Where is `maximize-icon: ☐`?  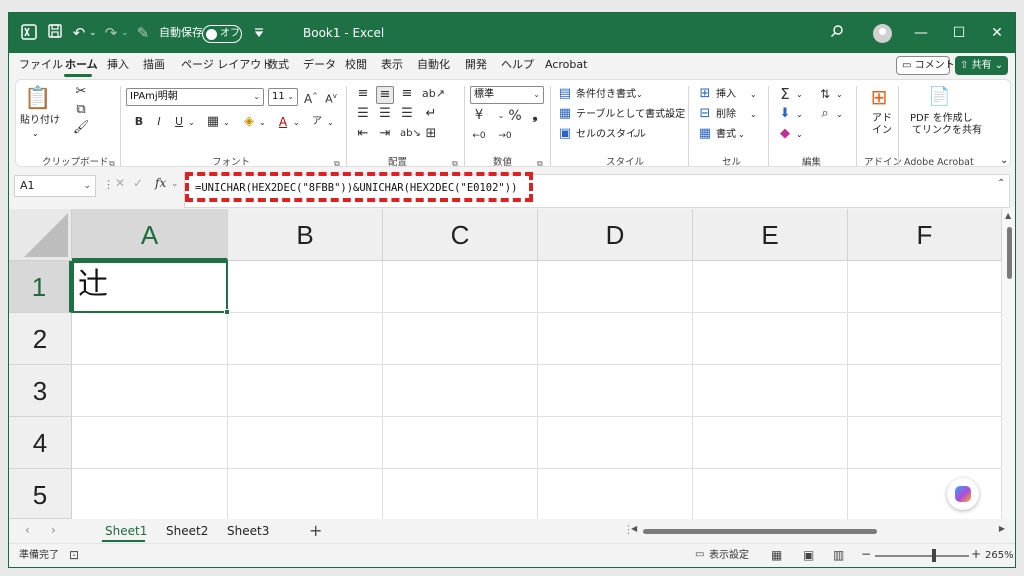
maximize-icon: ☐ is located at coordinates (959, 33).